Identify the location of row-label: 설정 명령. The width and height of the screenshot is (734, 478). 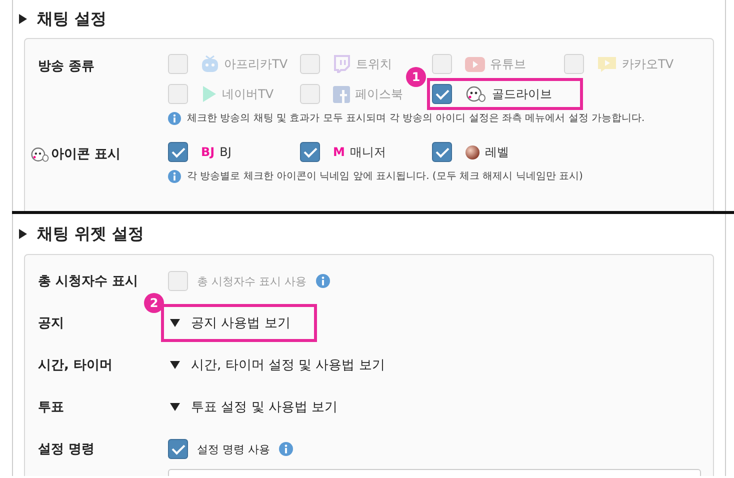
(67, 450).